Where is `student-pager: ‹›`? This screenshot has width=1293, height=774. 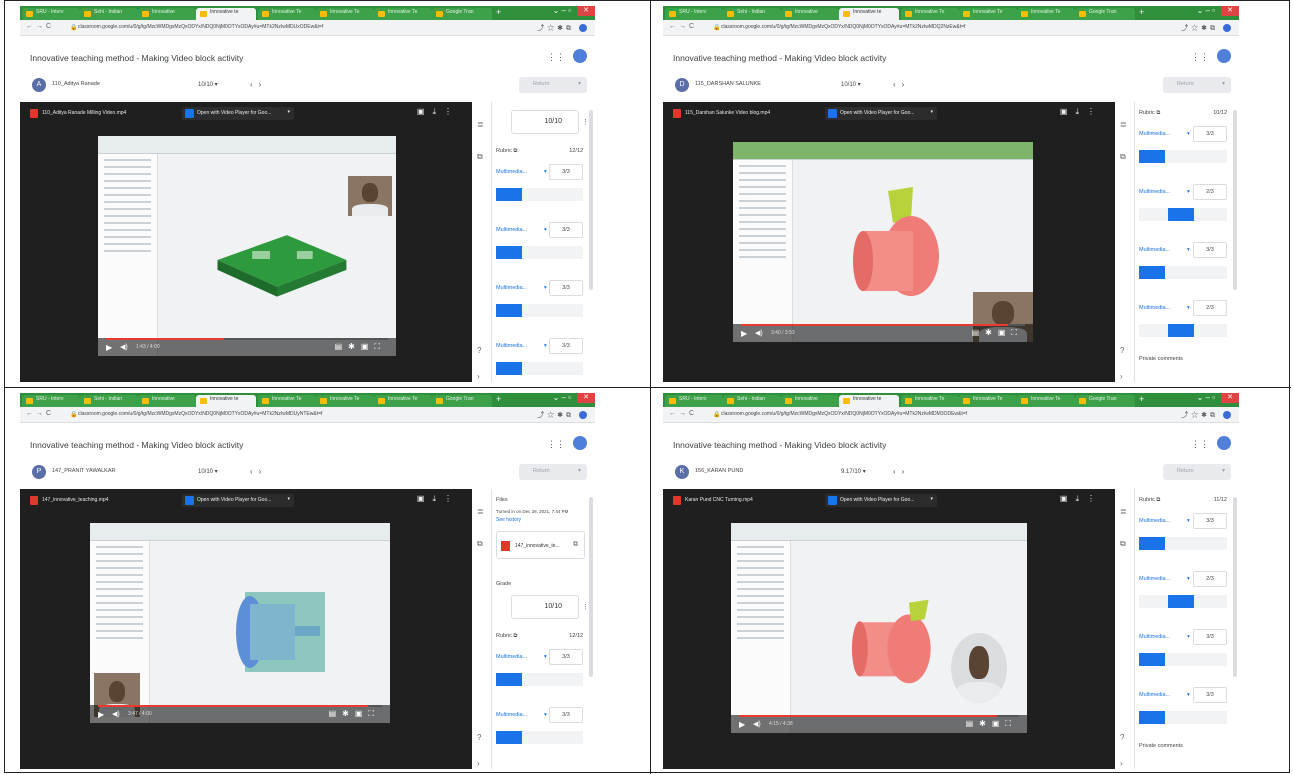
student-pager: ‹› is located at coordinates (258, 84).